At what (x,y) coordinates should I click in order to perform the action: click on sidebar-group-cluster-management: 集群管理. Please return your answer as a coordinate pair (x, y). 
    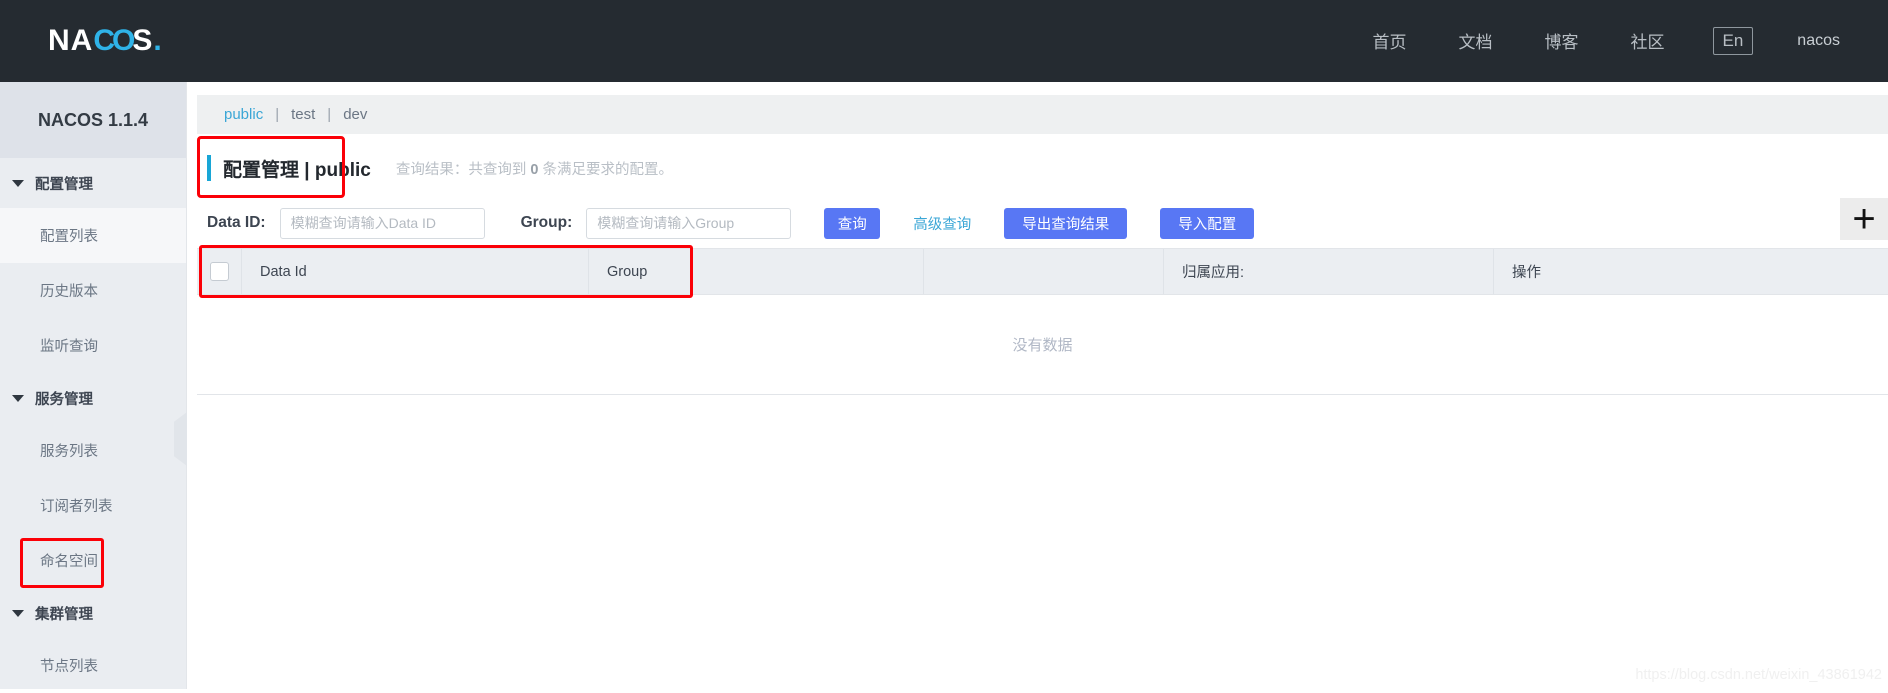
    Looking at the image, I should click on (93, 613).